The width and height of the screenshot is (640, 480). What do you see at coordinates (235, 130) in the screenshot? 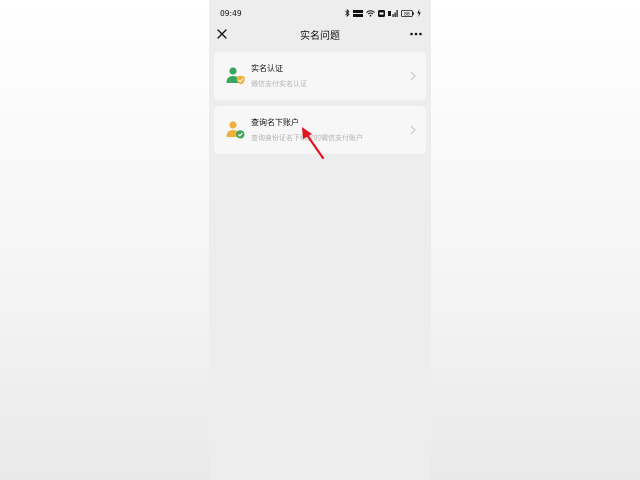
I see `user-check-icon` at bounding box center [235, 130].